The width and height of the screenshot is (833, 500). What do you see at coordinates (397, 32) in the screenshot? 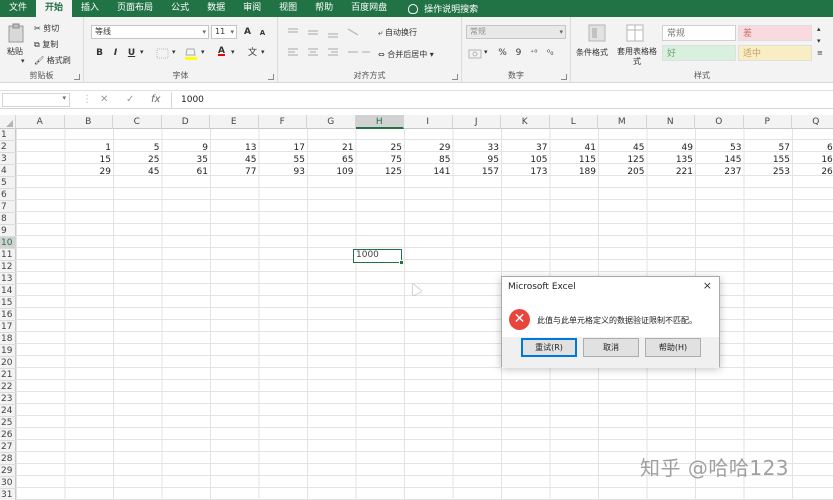
I see `wrap-text-button: ⤶ 自动换行` at bounding box center [397, 32].